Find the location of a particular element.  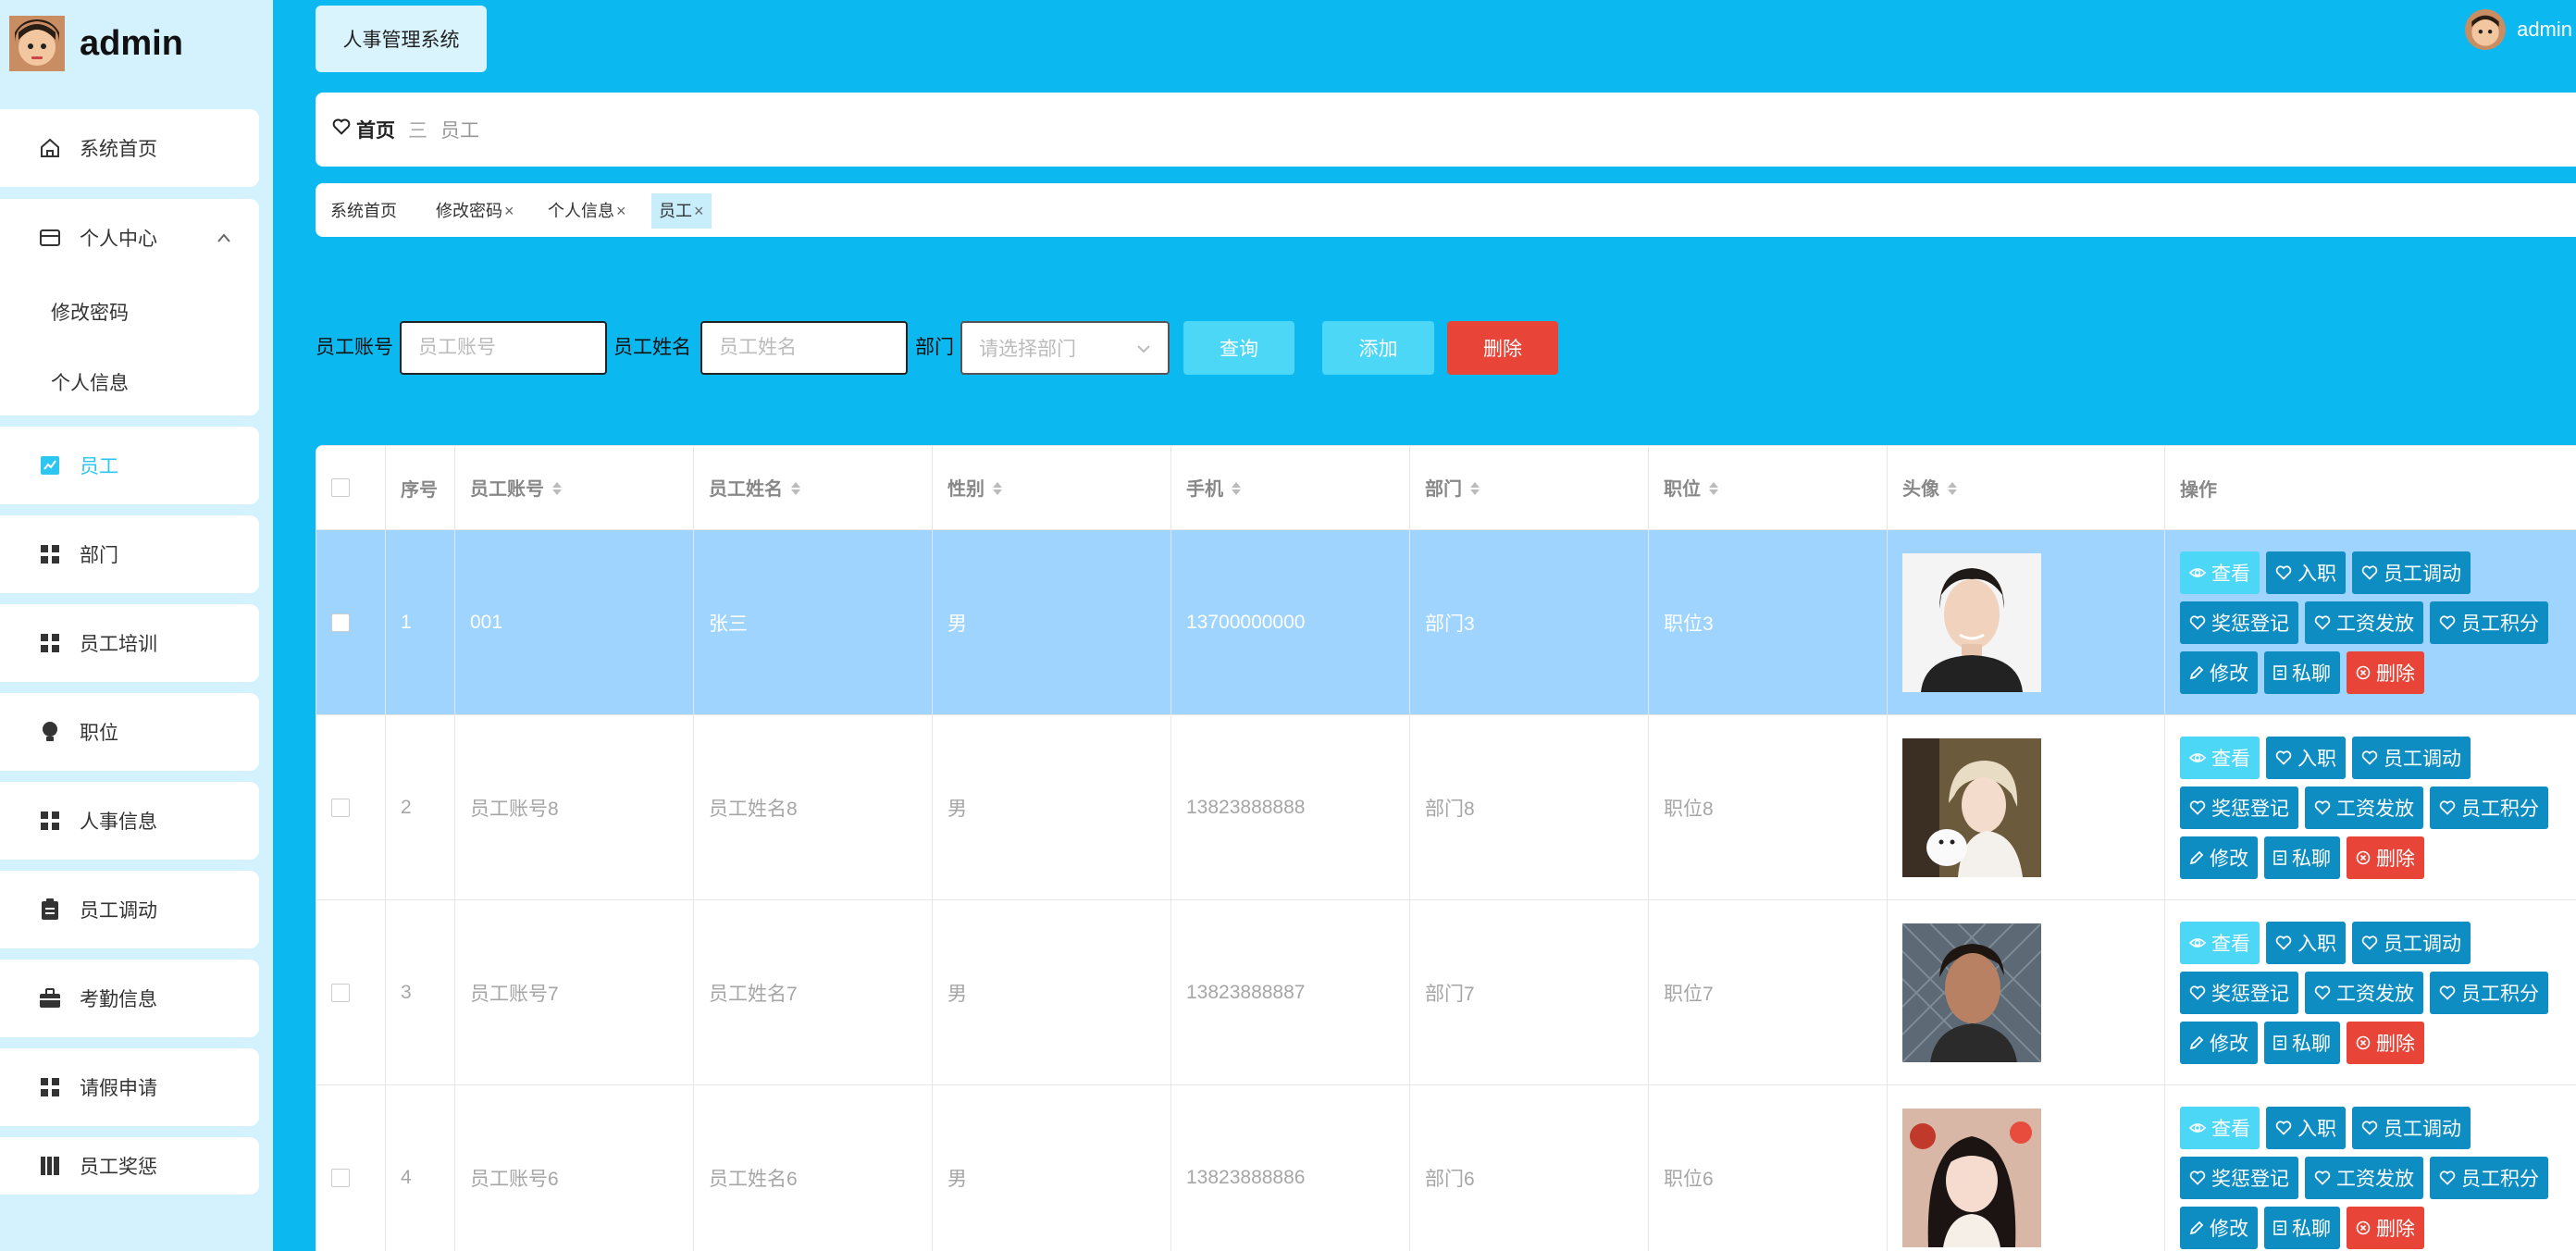

select-all-header is located at coordinates (351, 487).